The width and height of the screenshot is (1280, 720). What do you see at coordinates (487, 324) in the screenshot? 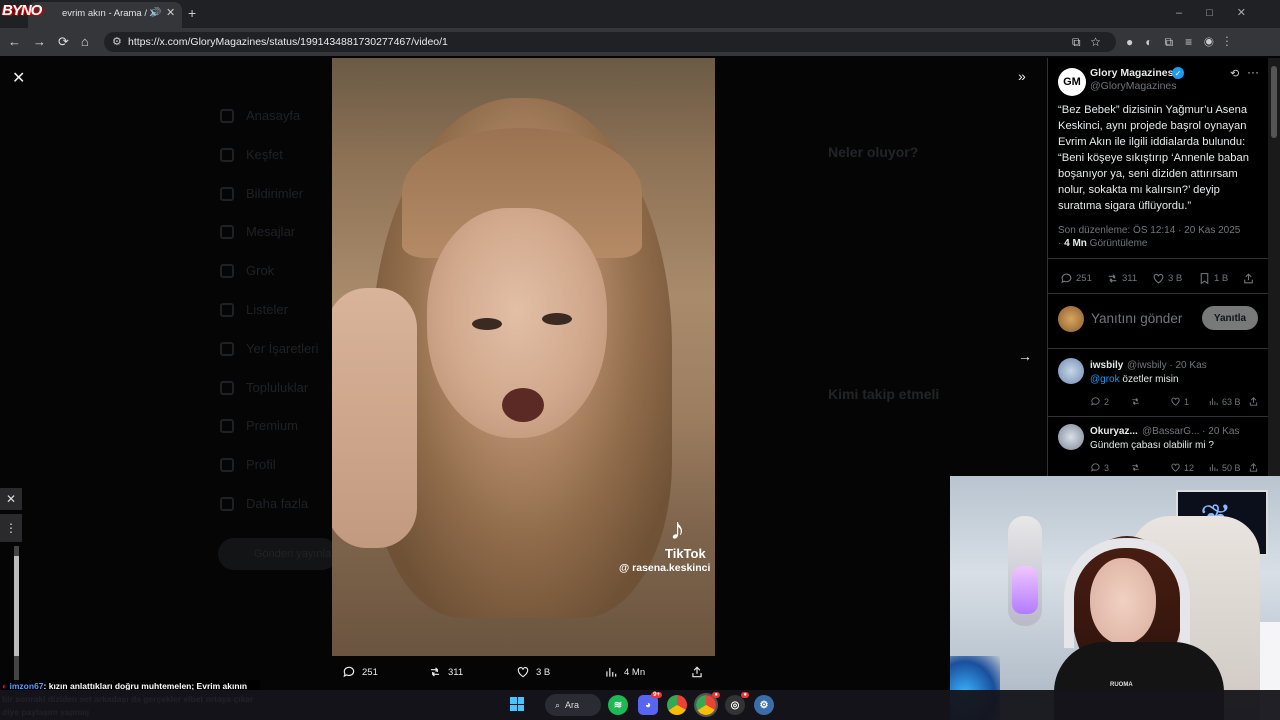
I see `video-frame-eye` at bounding box center [487, 324].